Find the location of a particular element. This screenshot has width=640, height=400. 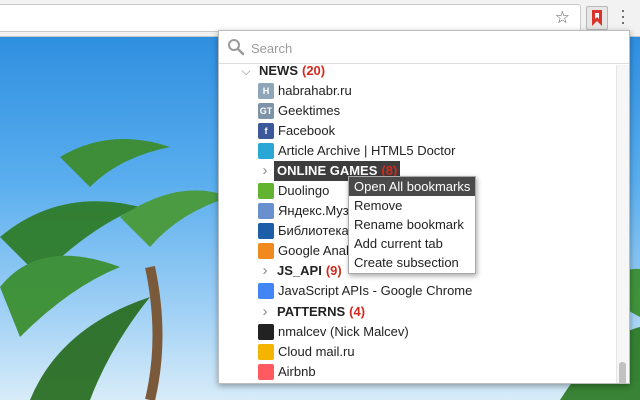

geektimes-icon: GT is located at coordinates (266, 111).